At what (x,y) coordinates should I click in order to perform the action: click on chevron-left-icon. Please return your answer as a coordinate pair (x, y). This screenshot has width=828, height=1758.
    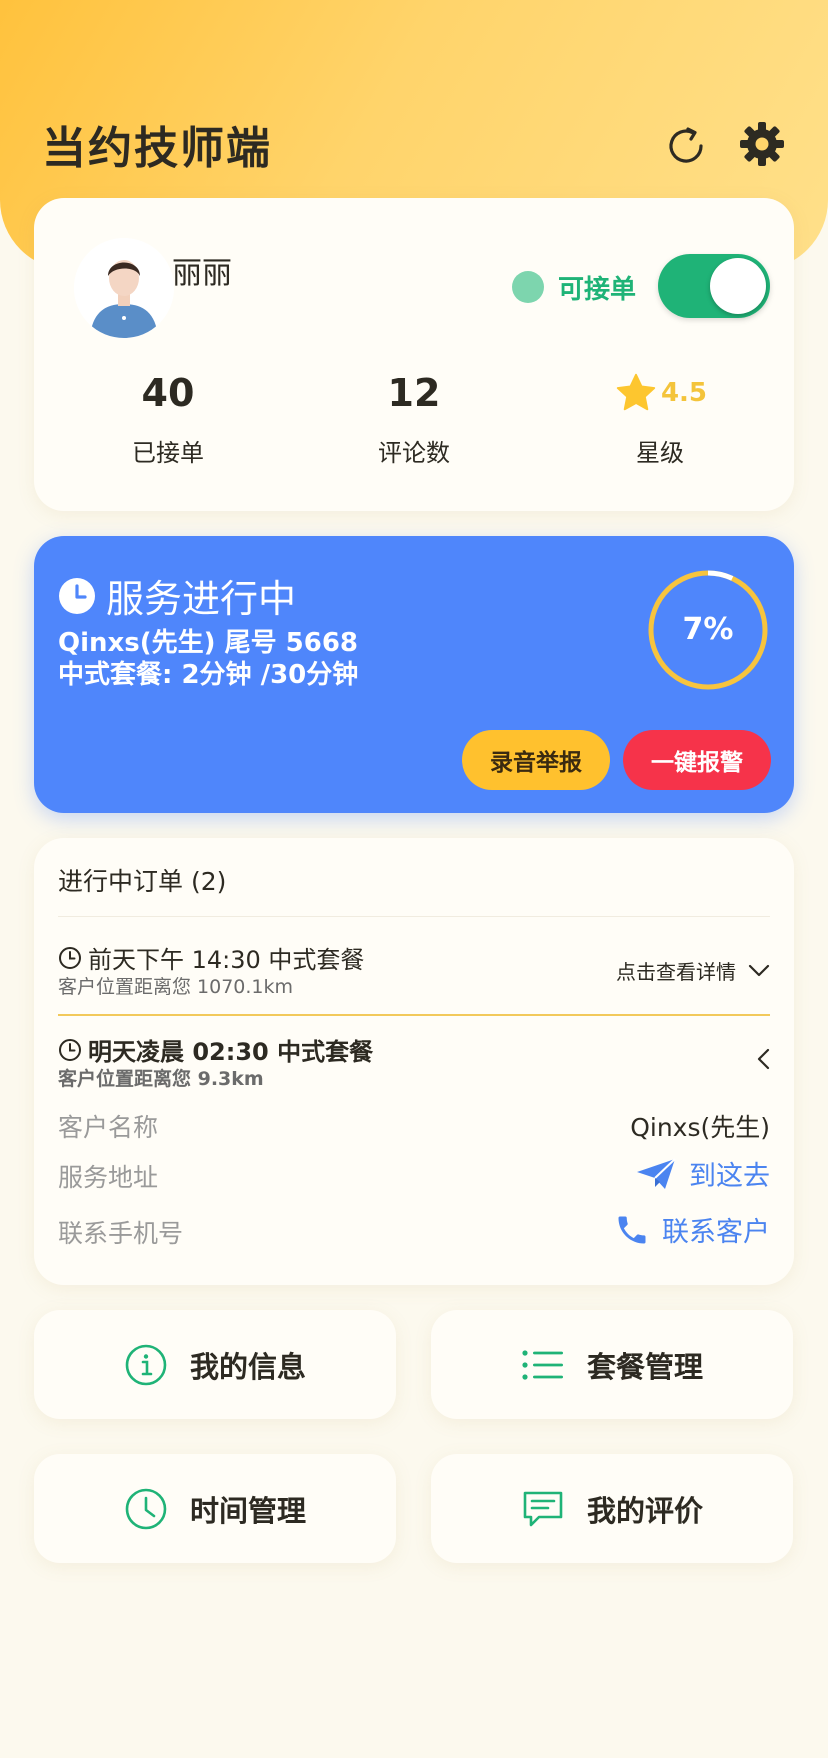
    Looking at the image, I should click on (763, 1059).